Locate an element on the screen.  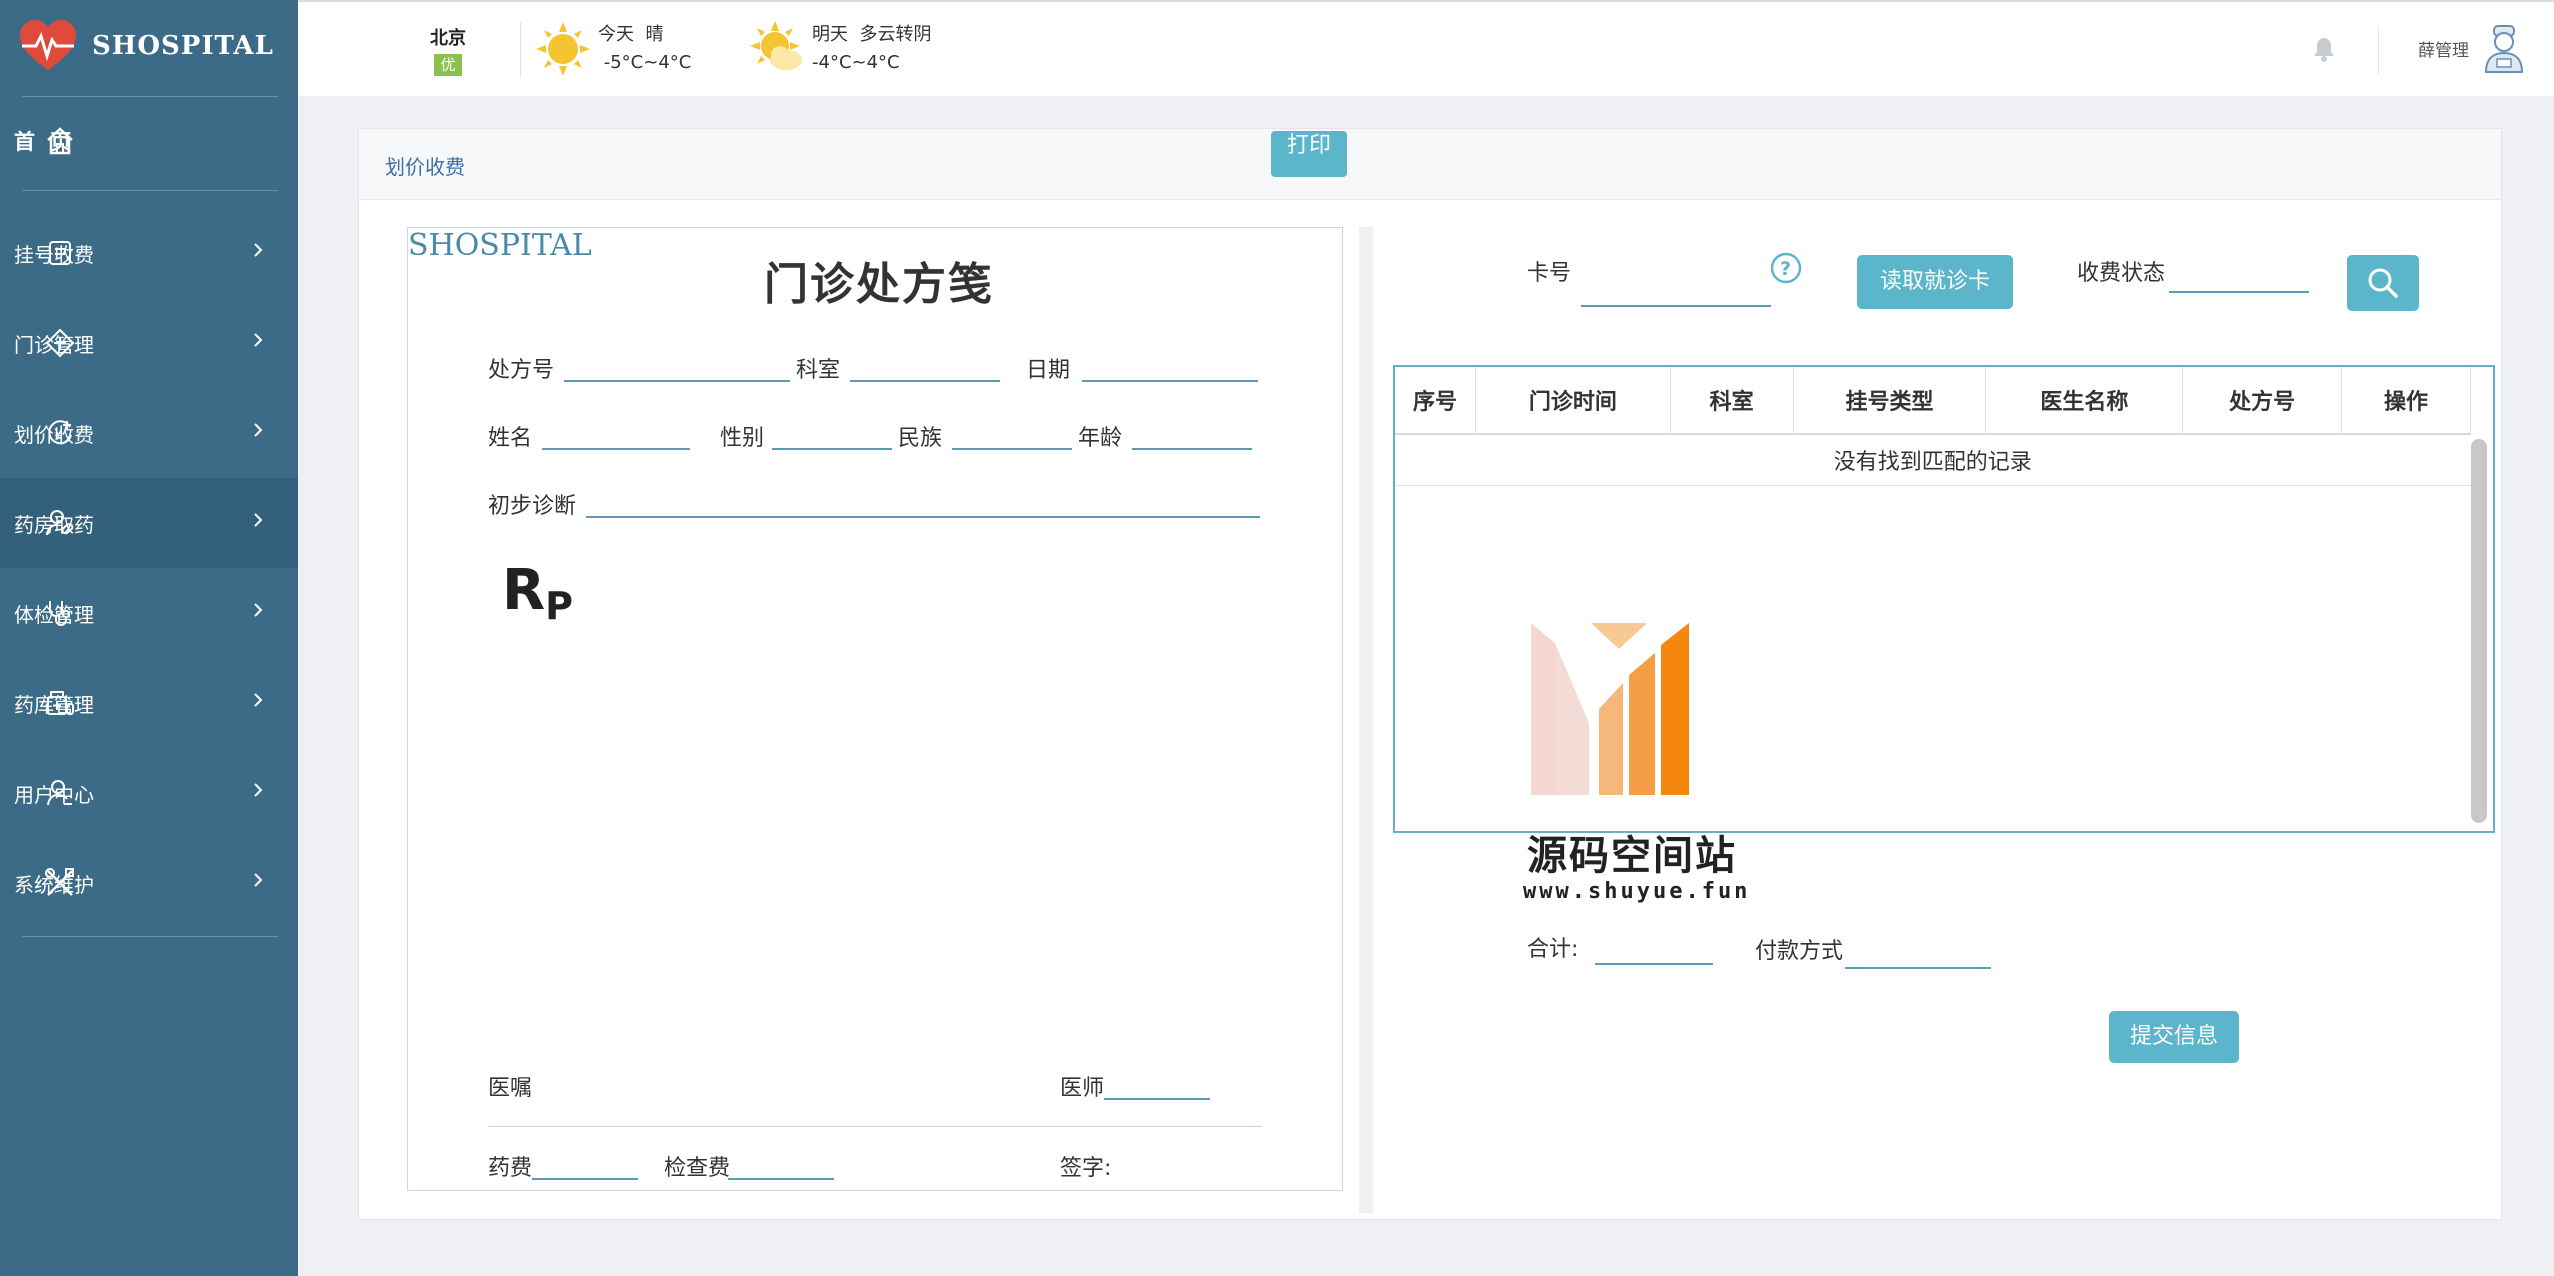
department-field is located at coordinates (925, 381).